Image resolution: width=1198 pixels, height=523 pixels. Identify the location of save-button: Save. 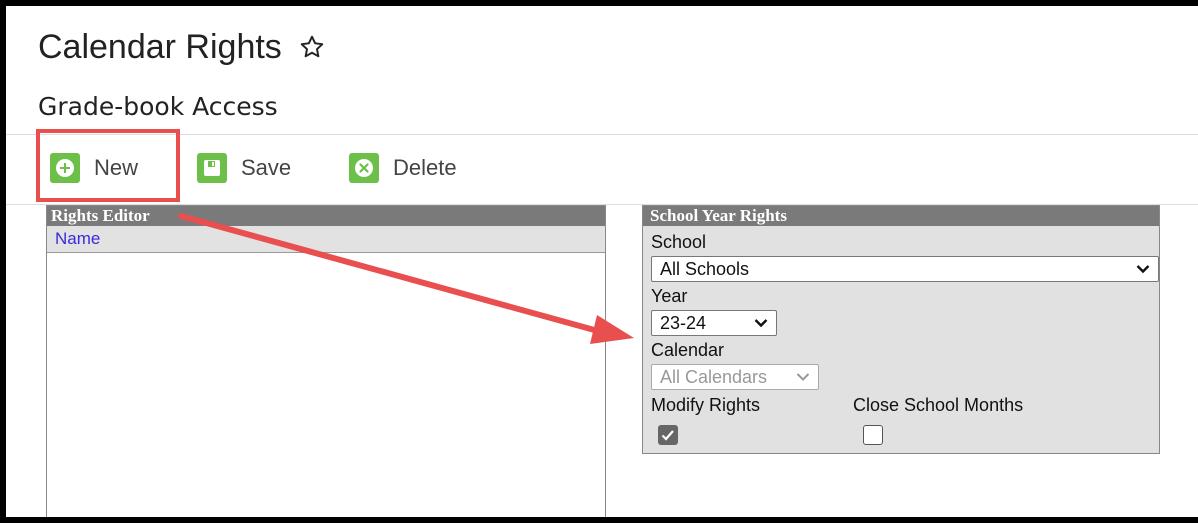
(244, 168).